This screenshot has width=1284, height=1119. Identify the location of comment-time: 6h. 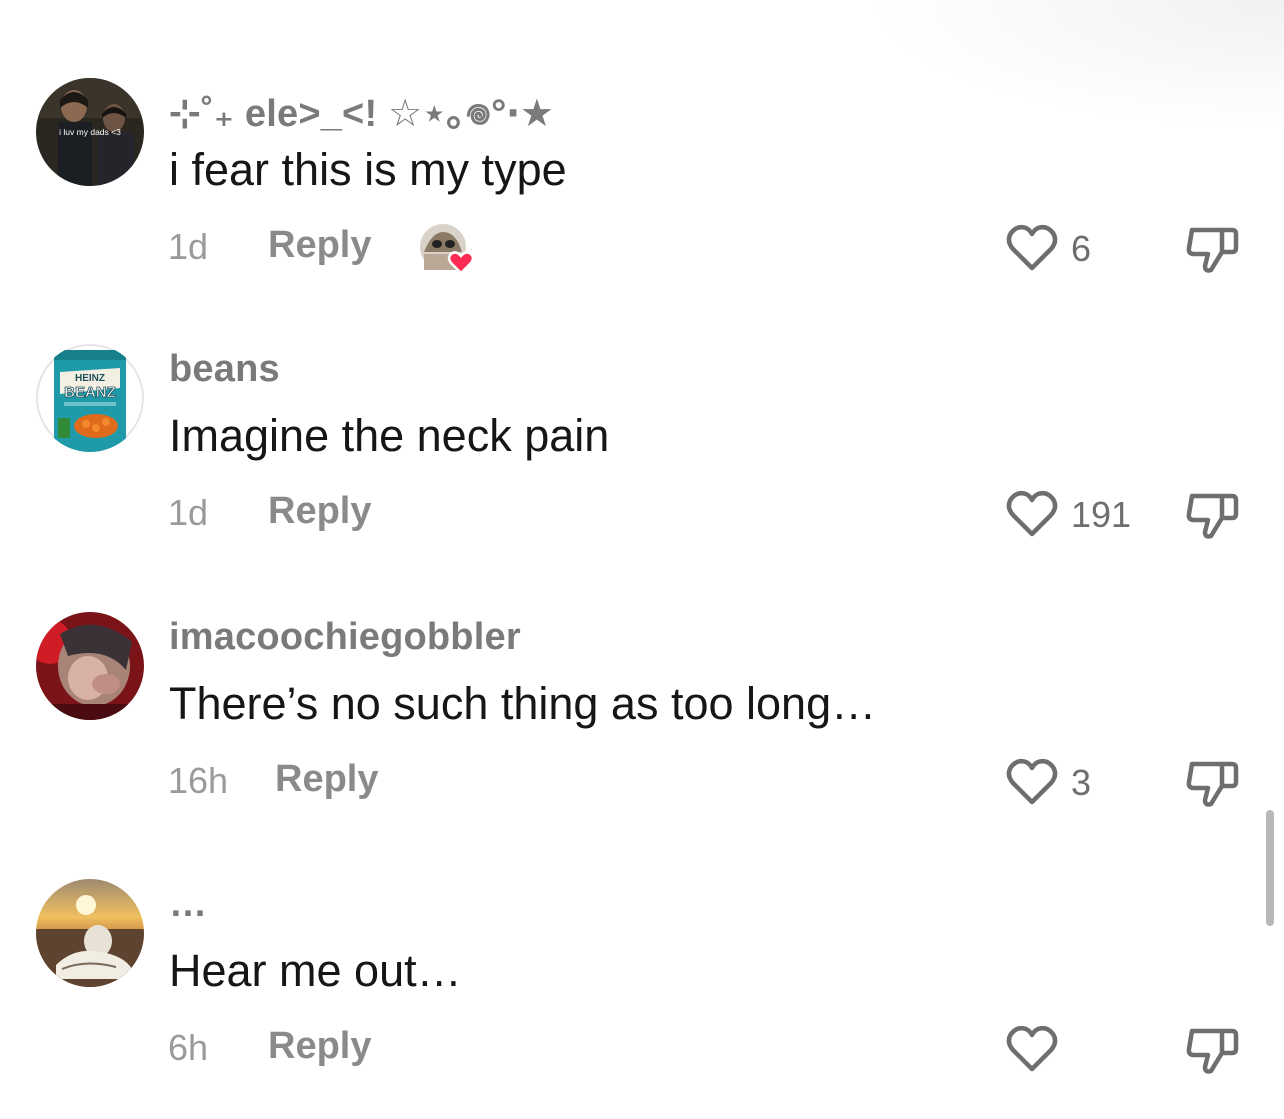
(188, 1047).